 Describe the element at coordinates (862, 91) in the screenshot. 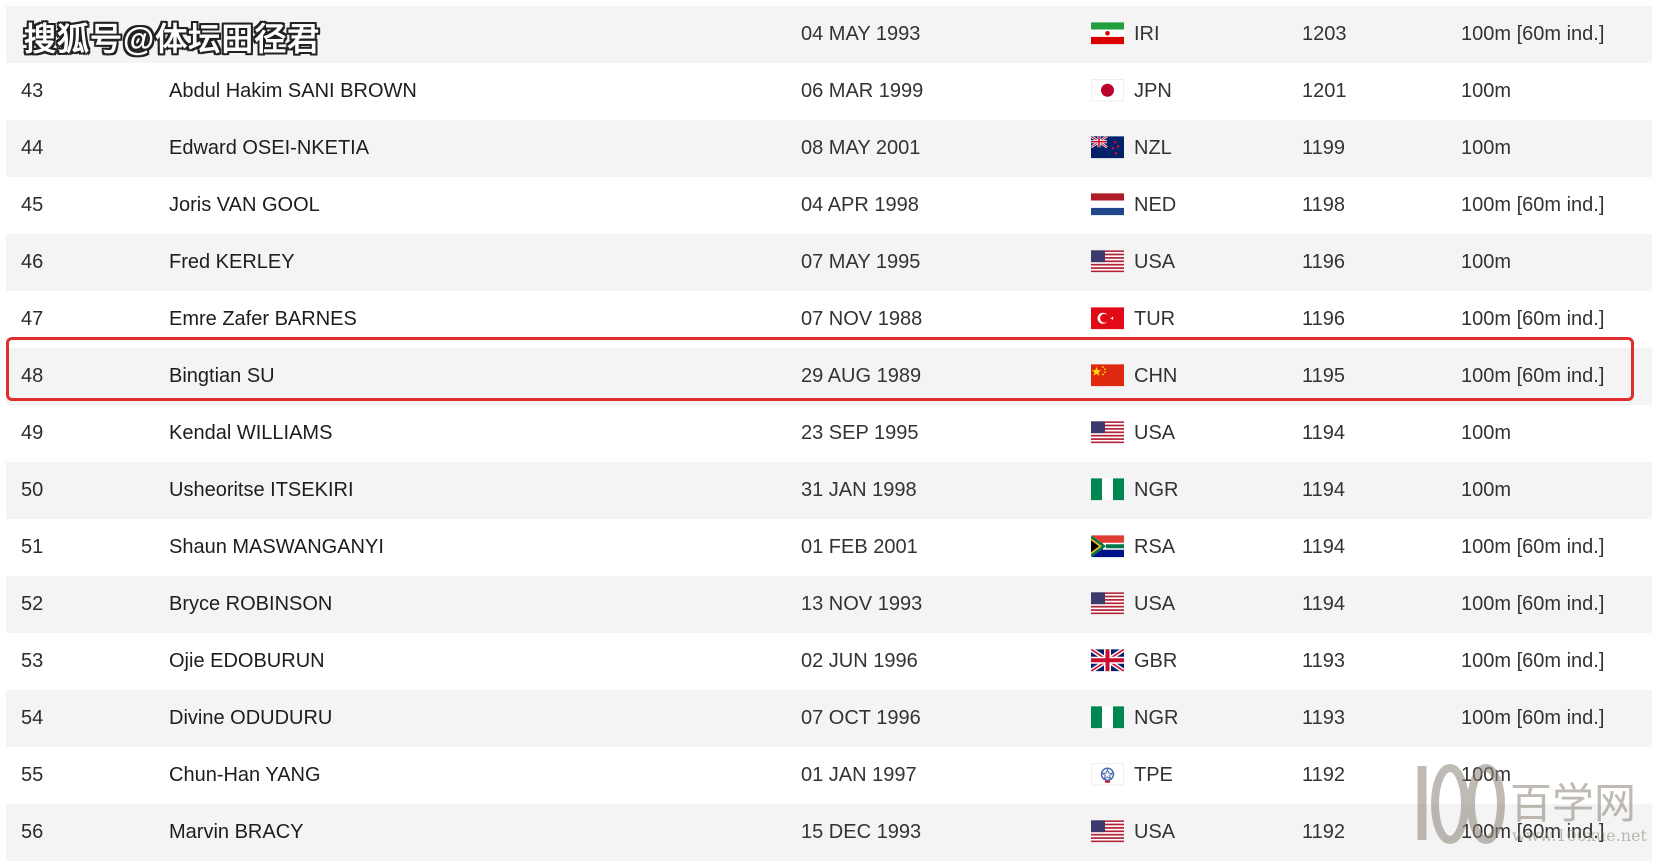

I see `date-of-birth: 06 MAR 1999` at that location.